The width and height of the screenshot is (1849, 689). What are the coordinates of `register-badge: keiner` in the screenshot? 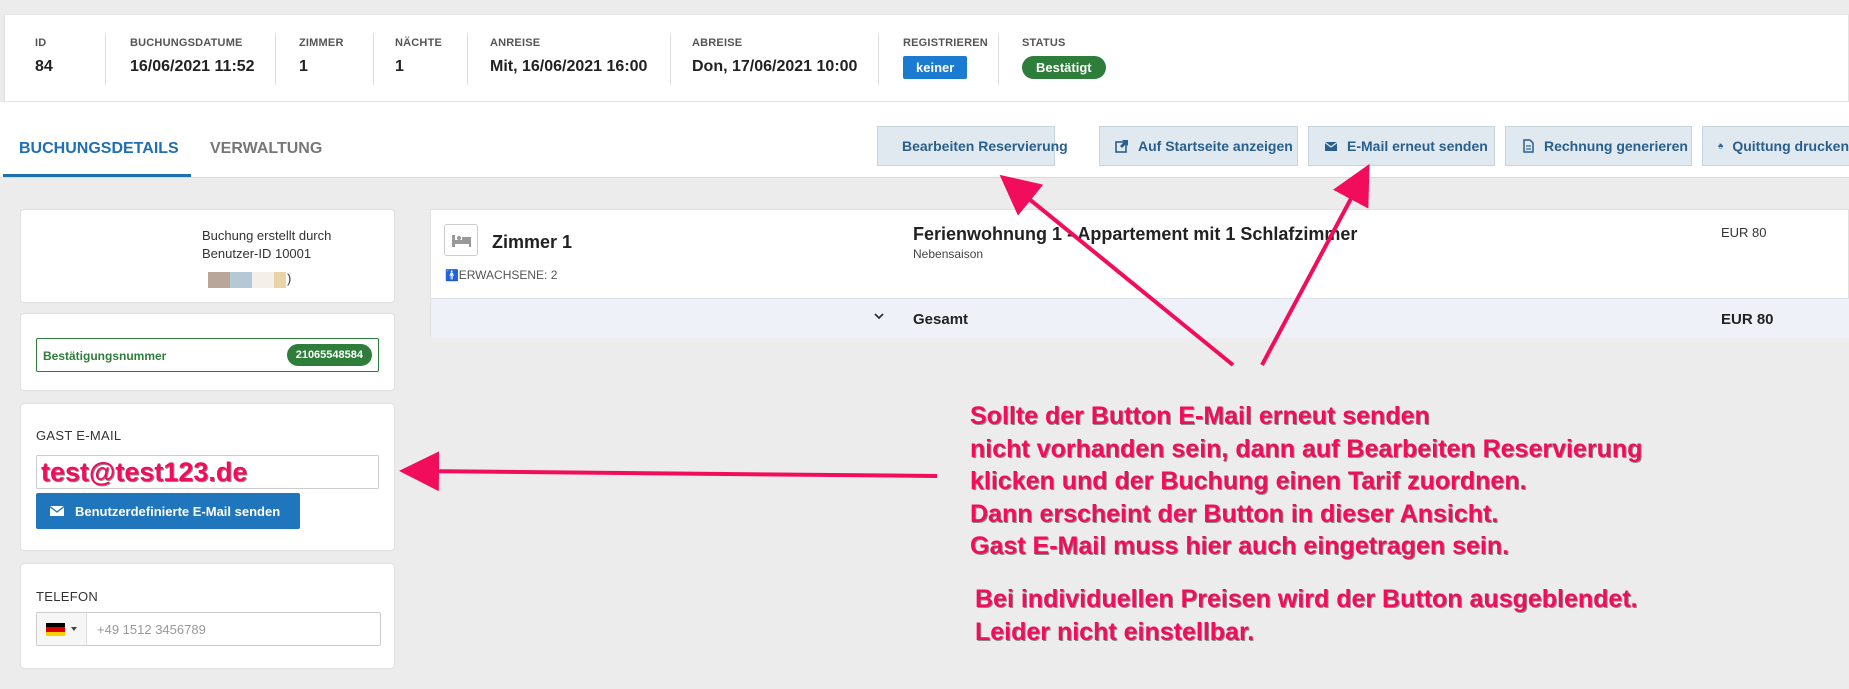 It's located at (935, 67).